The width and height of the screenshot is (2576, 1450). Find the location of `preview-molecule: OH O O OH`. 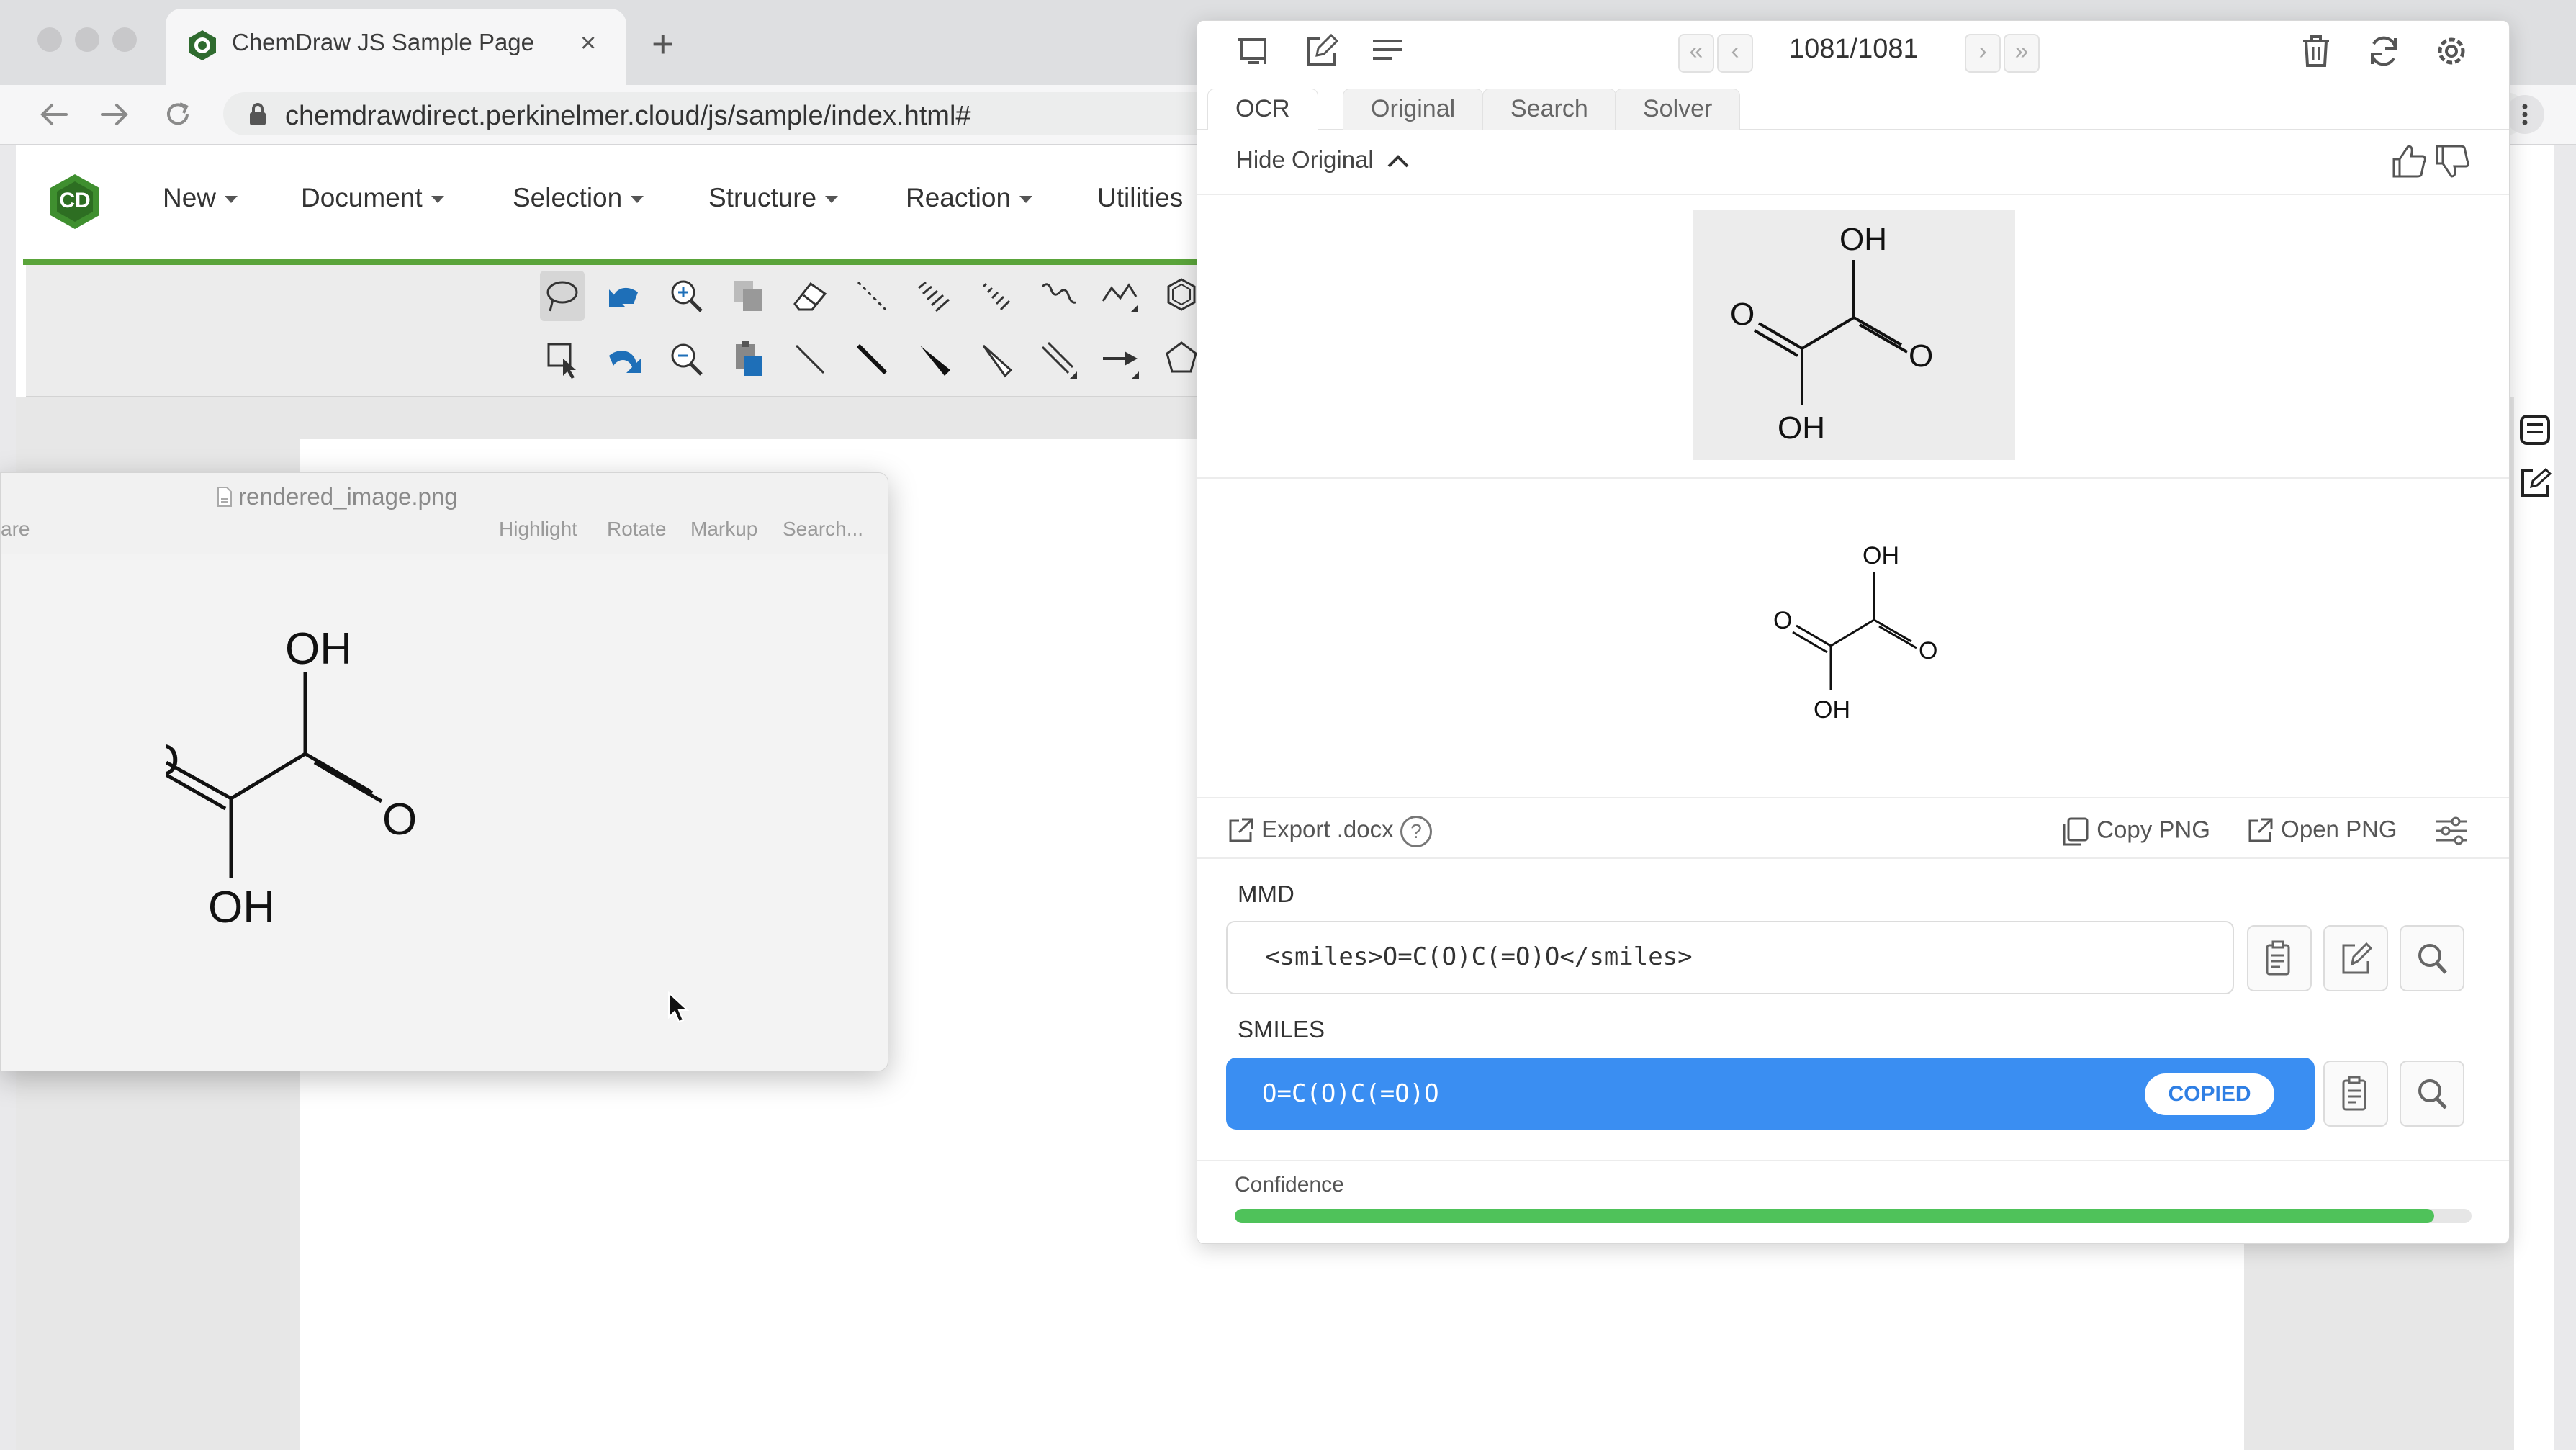

preview-molecule: OH O O OH is located at coordinates (291, 778).